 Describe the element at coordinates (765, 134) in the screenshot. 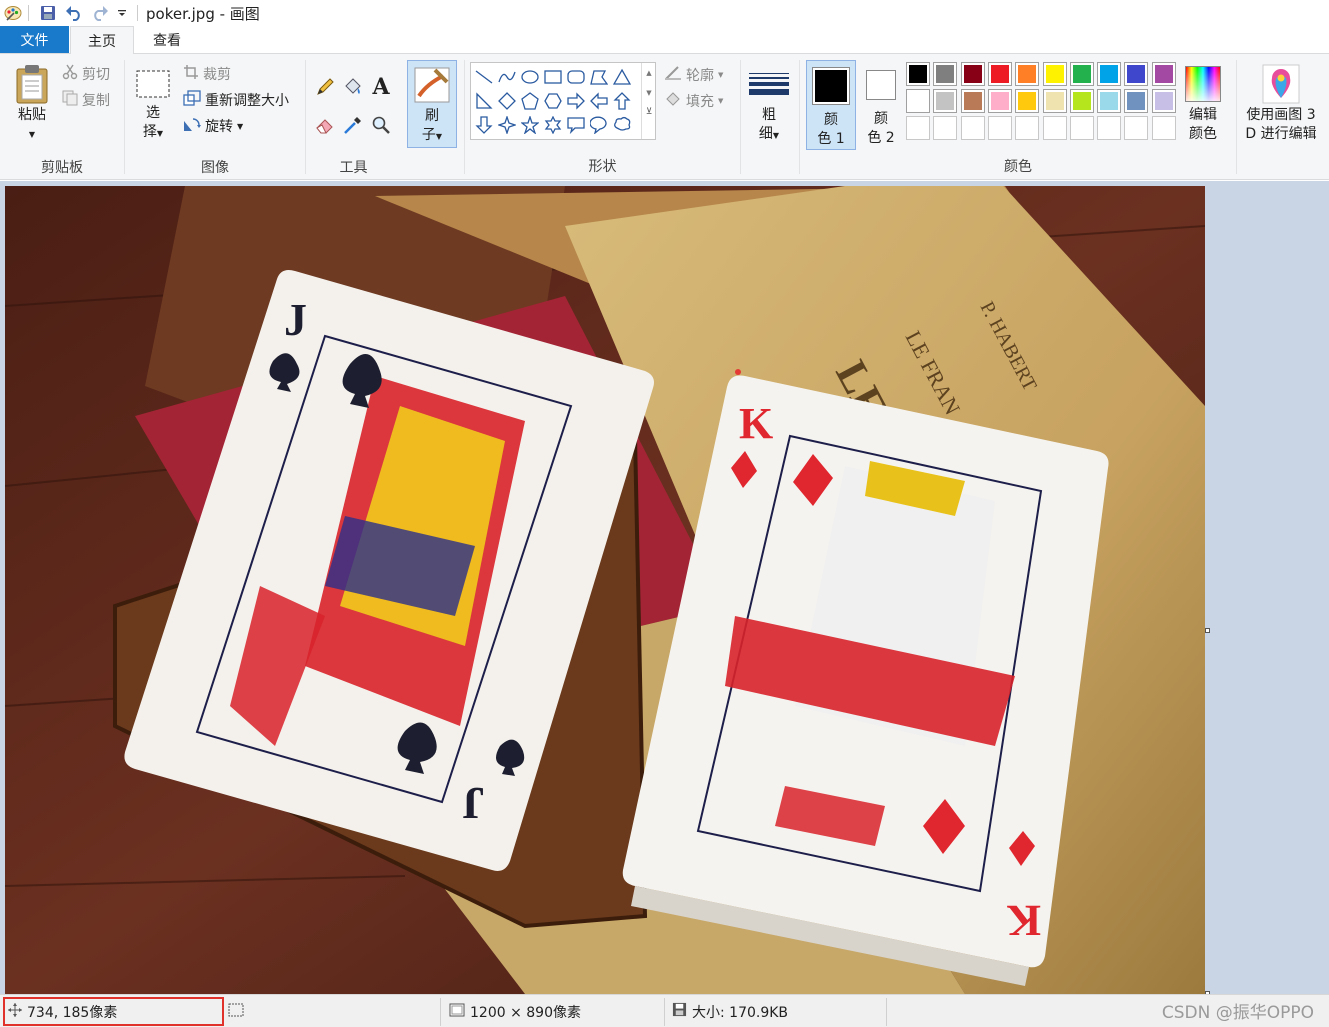

I see `size-label-2: 细` at that location.